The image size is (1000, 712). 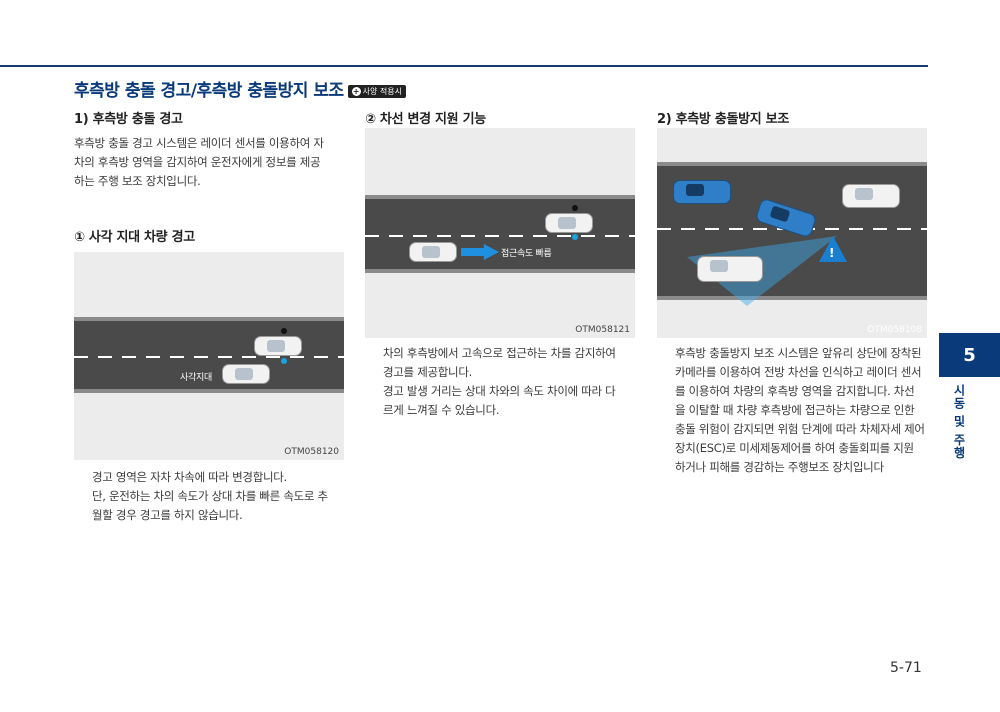 I want to click on section2-heading: 2) 후측방 충돌방지 보조, so click(x=723, y=119).